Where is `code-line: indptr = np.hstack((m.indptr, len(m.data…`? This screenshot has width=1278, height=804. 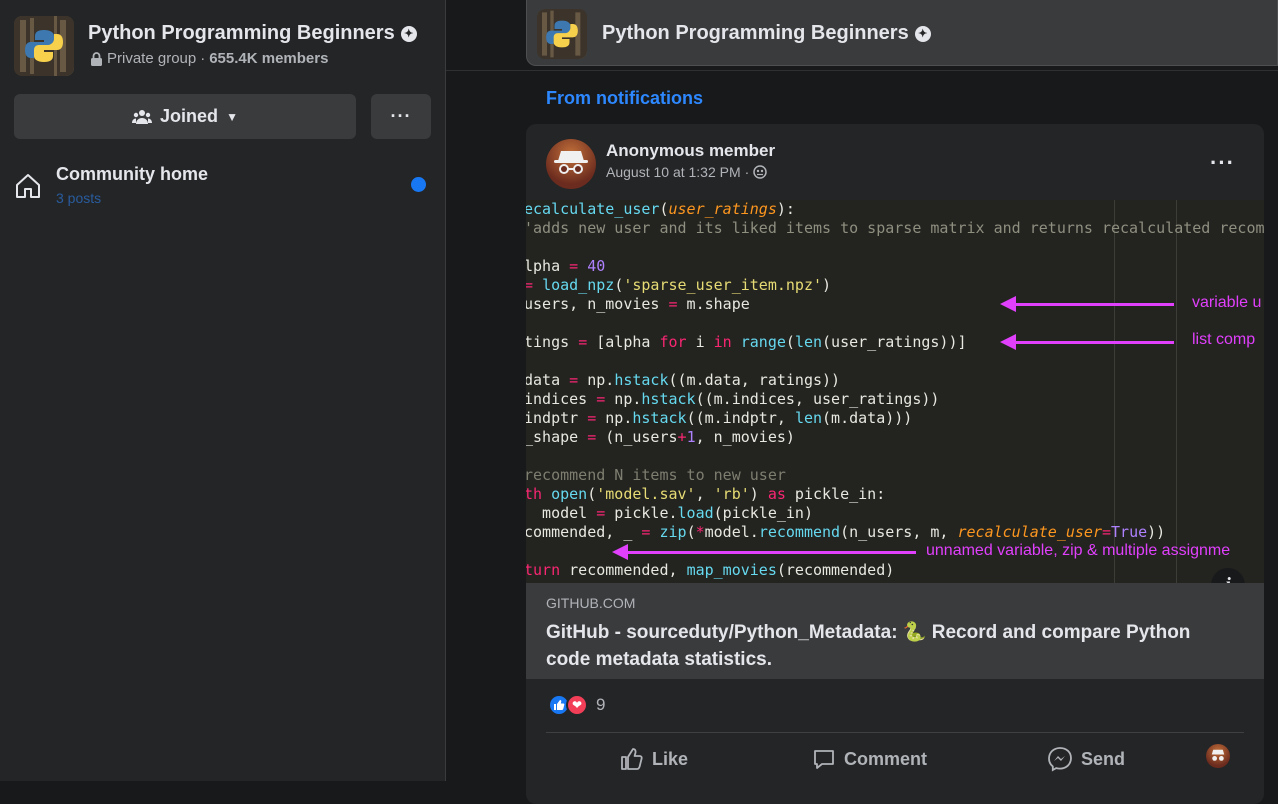 code-line: indptr = np.hstack((m.indptr, len(m.data… is located at coordinates (719, 418).